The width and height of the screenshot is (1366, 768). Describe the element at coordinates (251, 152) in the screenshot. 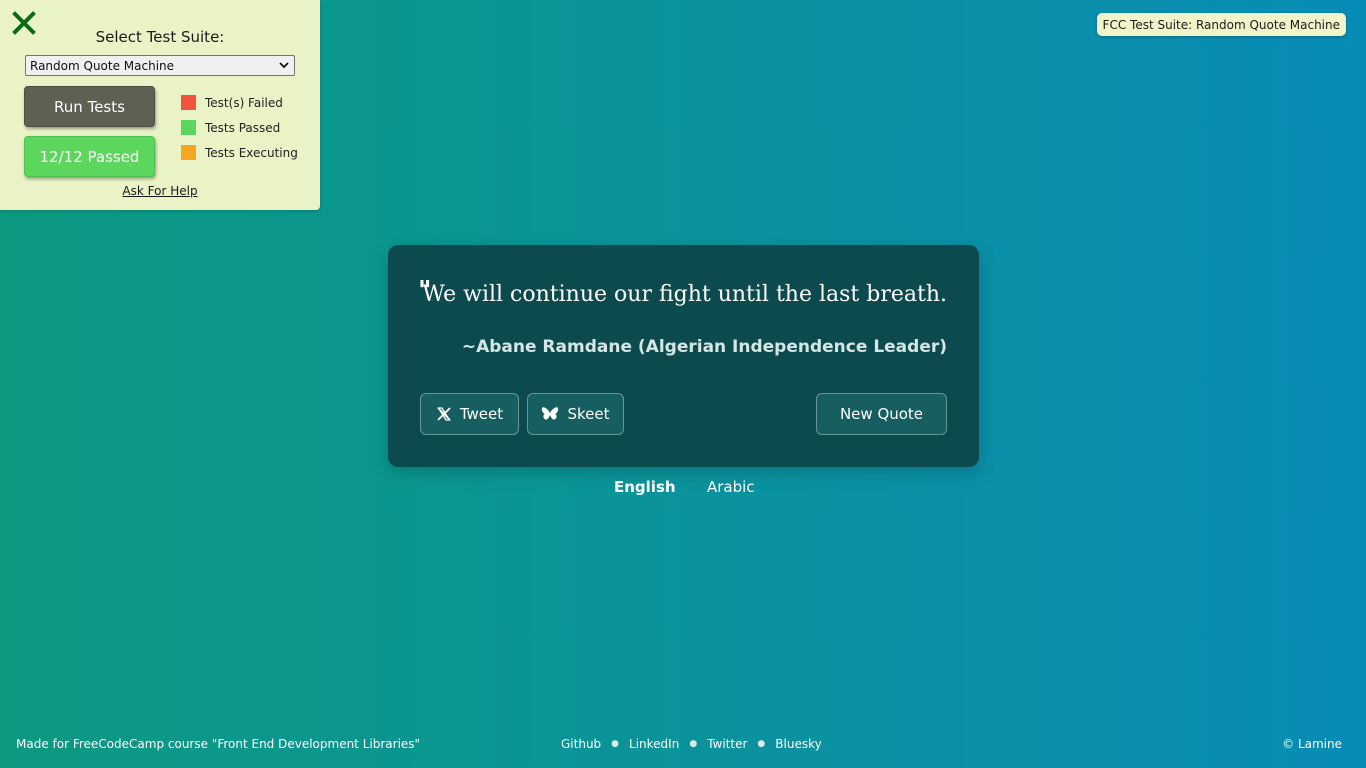

I see `legend-executing-label: Tests Executing` at that location.